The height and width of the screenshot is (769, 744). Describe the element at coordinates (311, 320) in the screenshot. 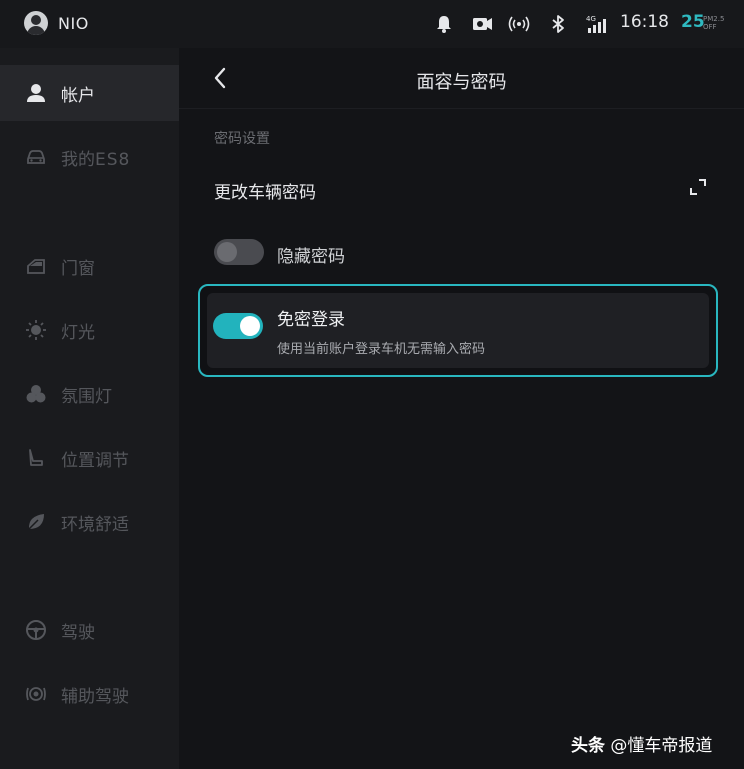

I see `password-free-login-title: 免密登录` at that location.